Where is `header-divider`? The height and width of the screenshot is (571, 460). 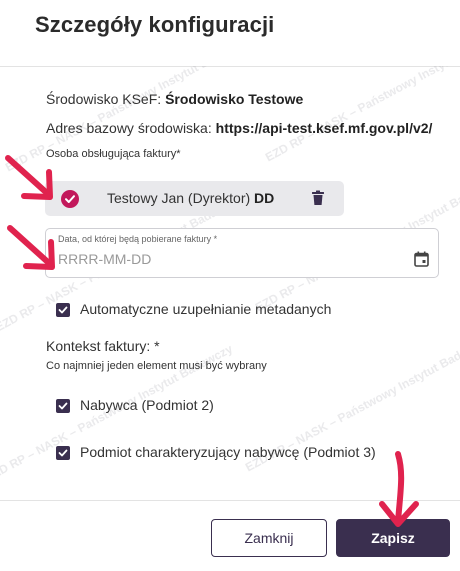
header-divider is located at coordinates (230, 66).